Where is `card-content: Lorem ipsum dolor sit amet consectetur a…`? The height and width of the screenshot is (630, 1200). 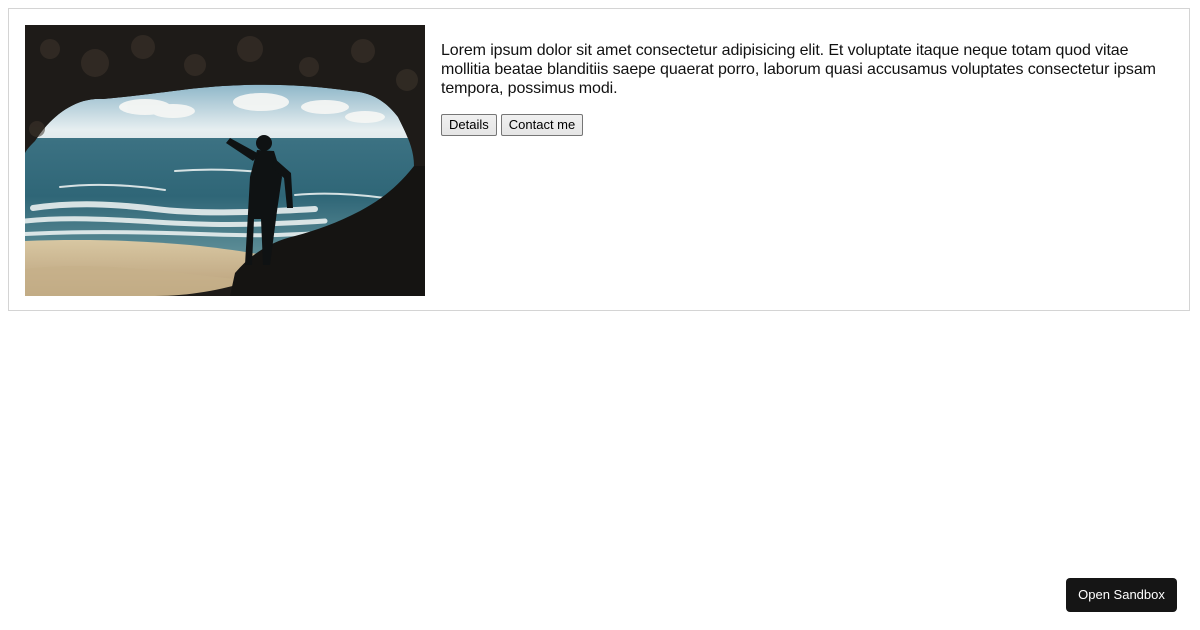 card-content: Lorem ipsum dolor sit amet consectetur a… is located at coordinates (808, 88).